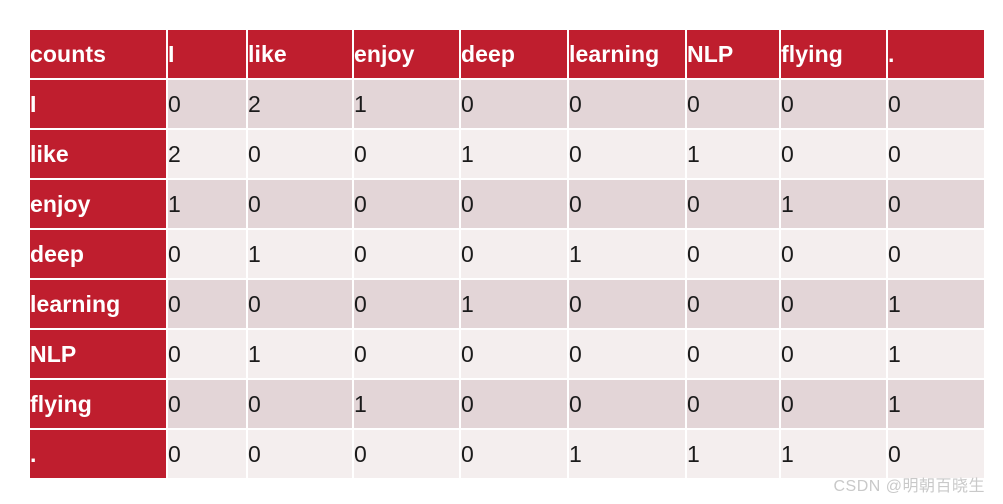  I want to click on cell-6-2: 1, so click(406, 404).